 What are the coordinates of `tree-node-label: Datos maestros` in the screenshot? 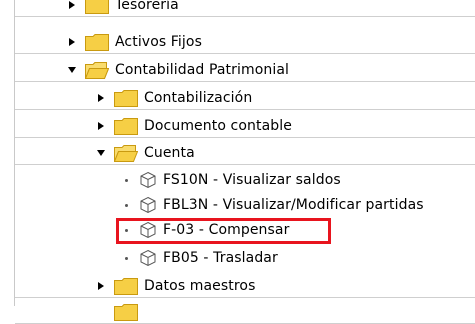 It's located at (200, 286).